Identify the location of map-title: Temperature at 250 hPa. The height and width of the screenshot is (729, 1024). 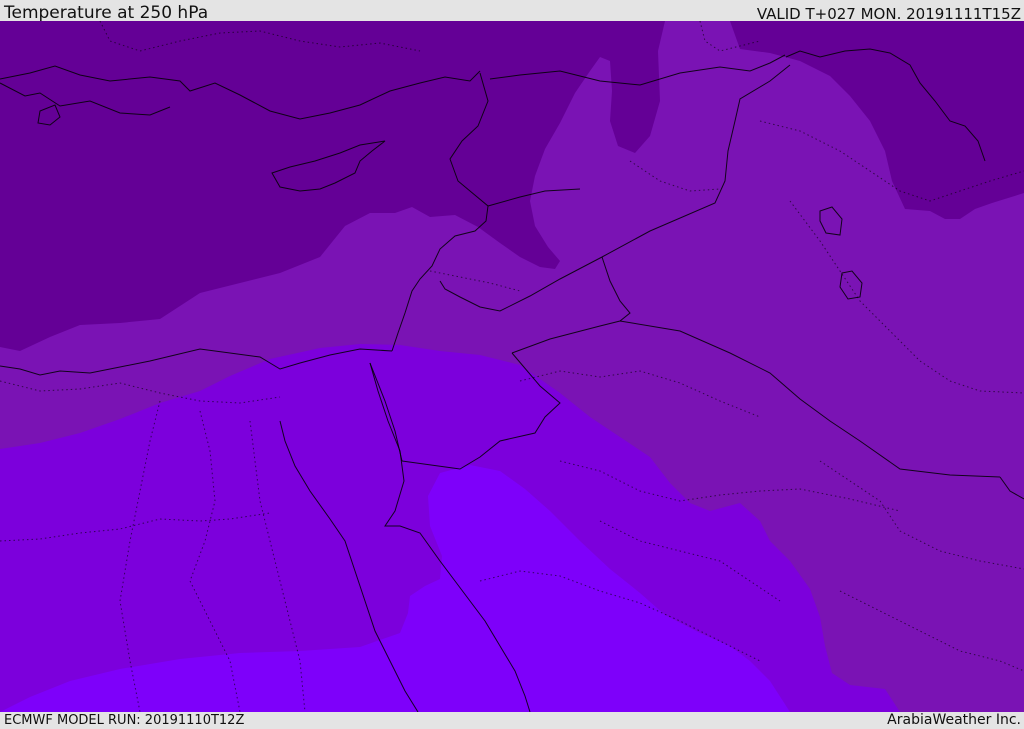
(106, 13).